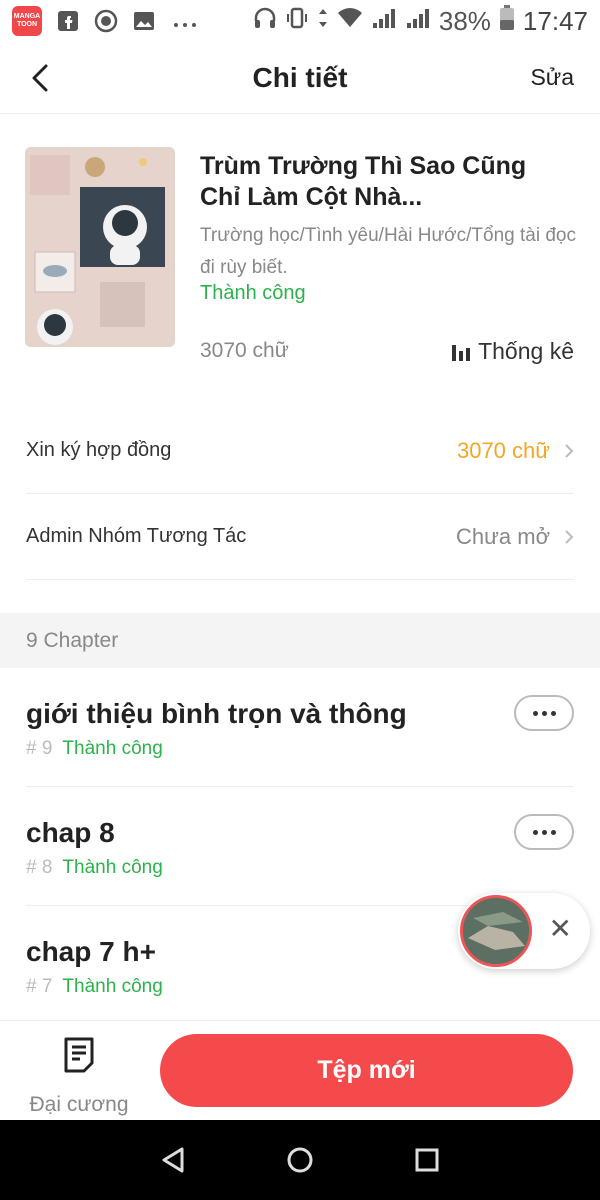  Describe the element at coordinates (323, 21) in the screenshot. I see `data-arrows-icon` at that location.